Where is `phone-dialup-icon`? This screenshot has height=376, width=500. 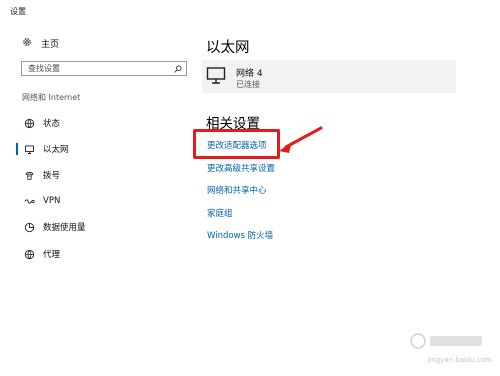
phone-dialup-icon is located at coordinates (29, 175).